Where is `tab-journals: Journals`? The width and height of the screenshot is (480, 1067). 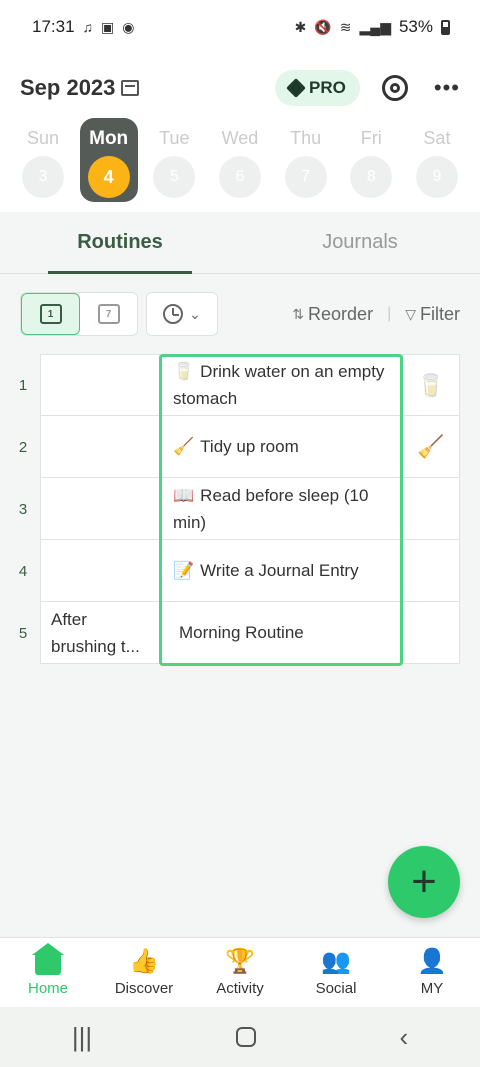 tab-journals: Journals is located at coordinates (360, 242).